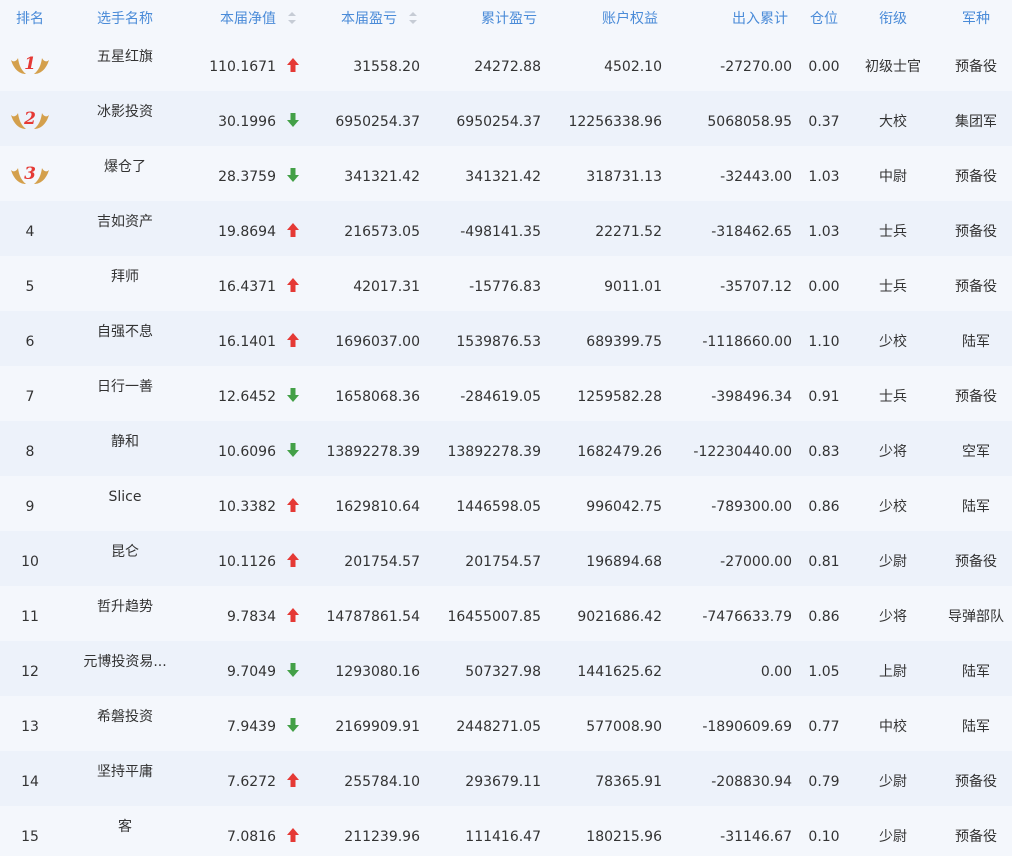 The width and height of the screenshot is (1012, 856). What do you see at coordinates (125, 552) in the screenshot?
I see `player-name: 昆仑` at bounding box center [125, 552].